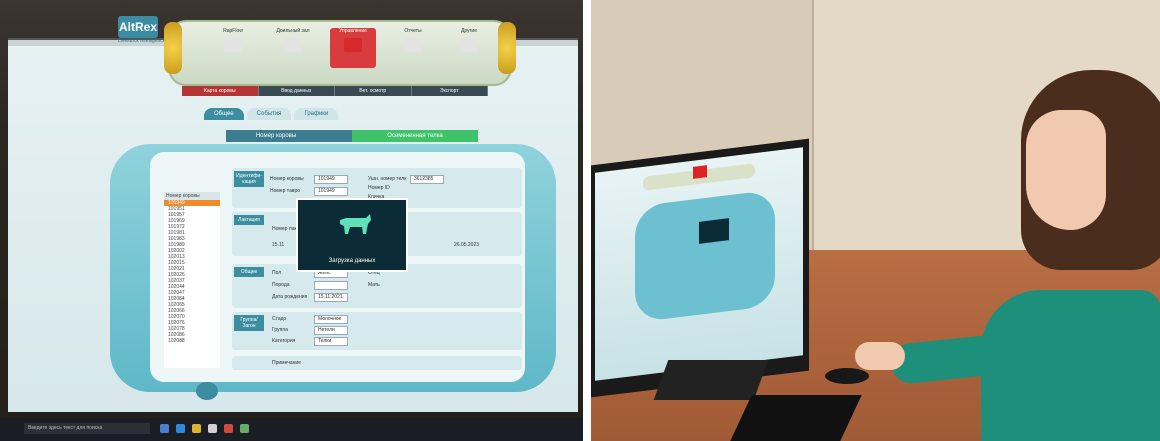 Image resolution: width=1160 pixels, height=441 pixels. I want to click on altrex-logo: AltRex, so click(138, 27).